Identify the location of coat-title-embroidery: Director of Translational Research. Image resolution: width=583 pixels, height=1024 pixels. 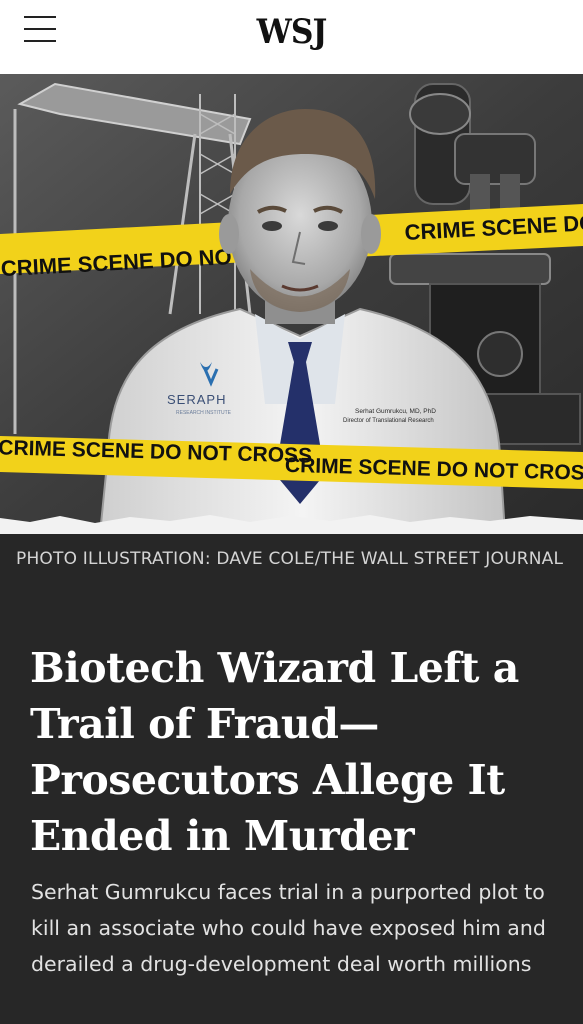
(388, 421).